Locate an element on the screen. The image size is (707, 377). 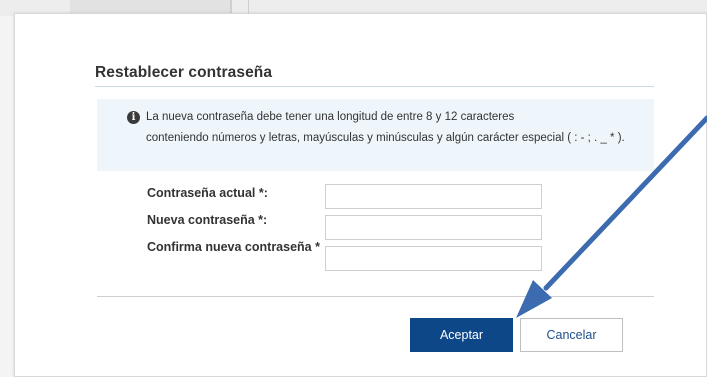
new-password-label: Nueva contraseña *: is located at coordinates (207, 220).